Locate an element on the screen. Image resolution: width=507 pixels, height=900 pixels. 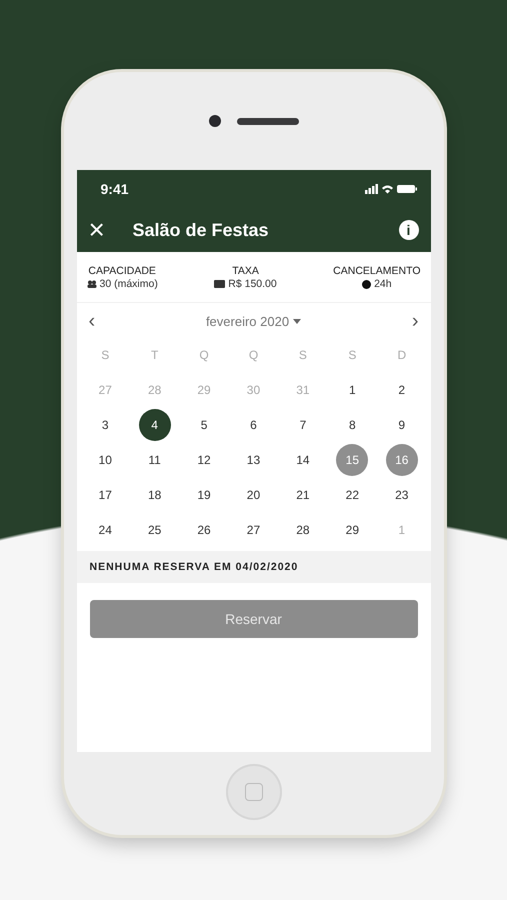
calendar-day: 19 is located at coordinates (204, 495).